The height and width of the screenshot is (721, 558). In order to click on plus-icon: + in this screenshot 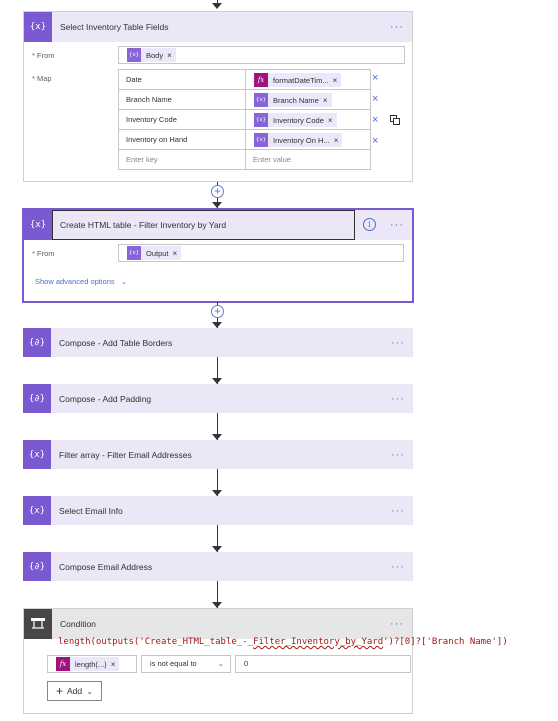, I will do `click(60, 691)`.